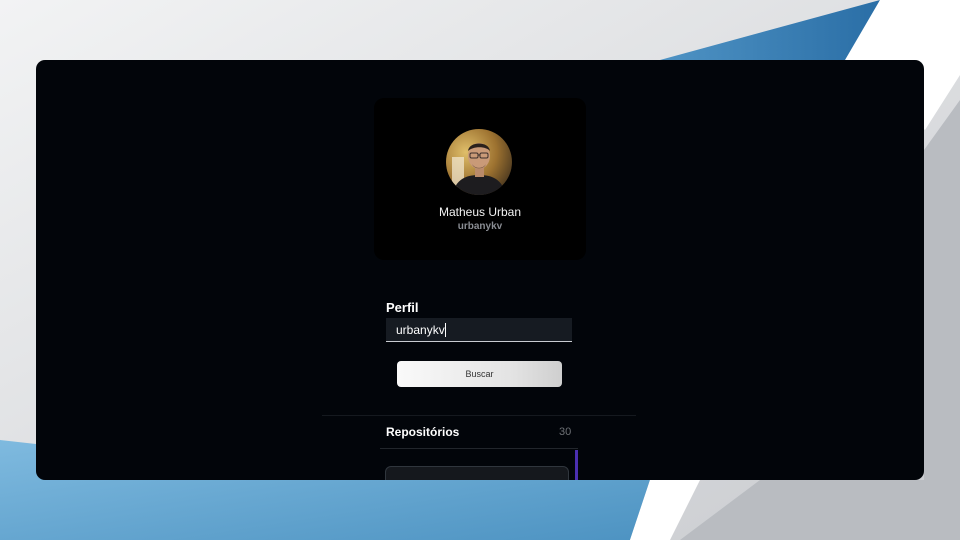 The height and width of the screenshot is (540, 960). I want to click on repositories-title: Repositórios, so click(423, 432).